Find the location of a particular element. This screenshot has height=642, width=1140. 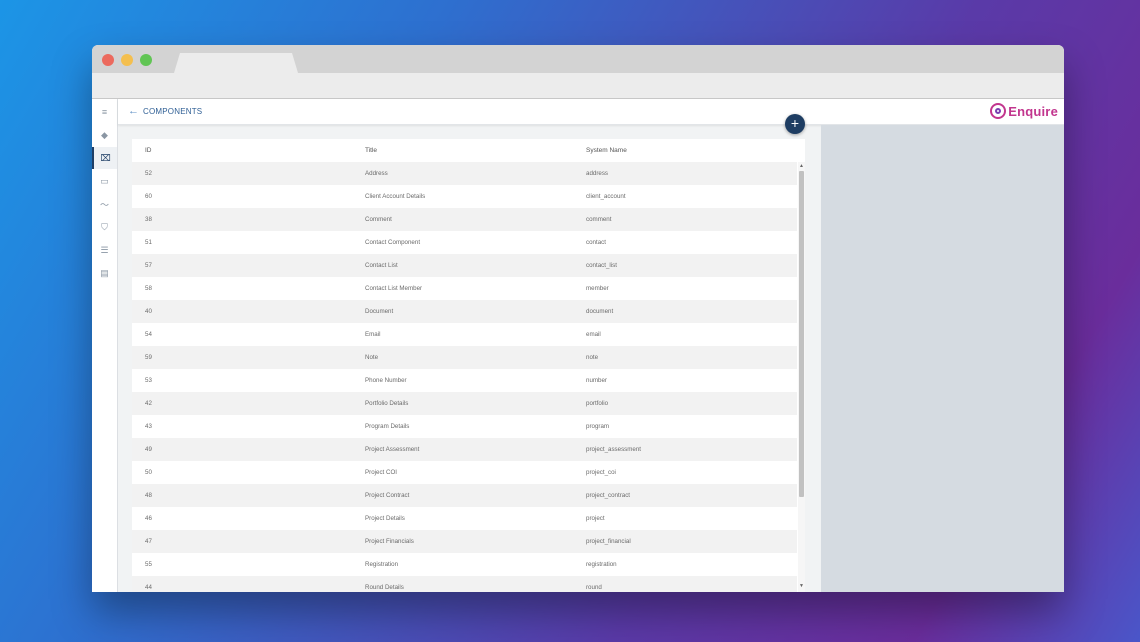

table-row: 53 Phone Number number is located at coordinates (464, 380).